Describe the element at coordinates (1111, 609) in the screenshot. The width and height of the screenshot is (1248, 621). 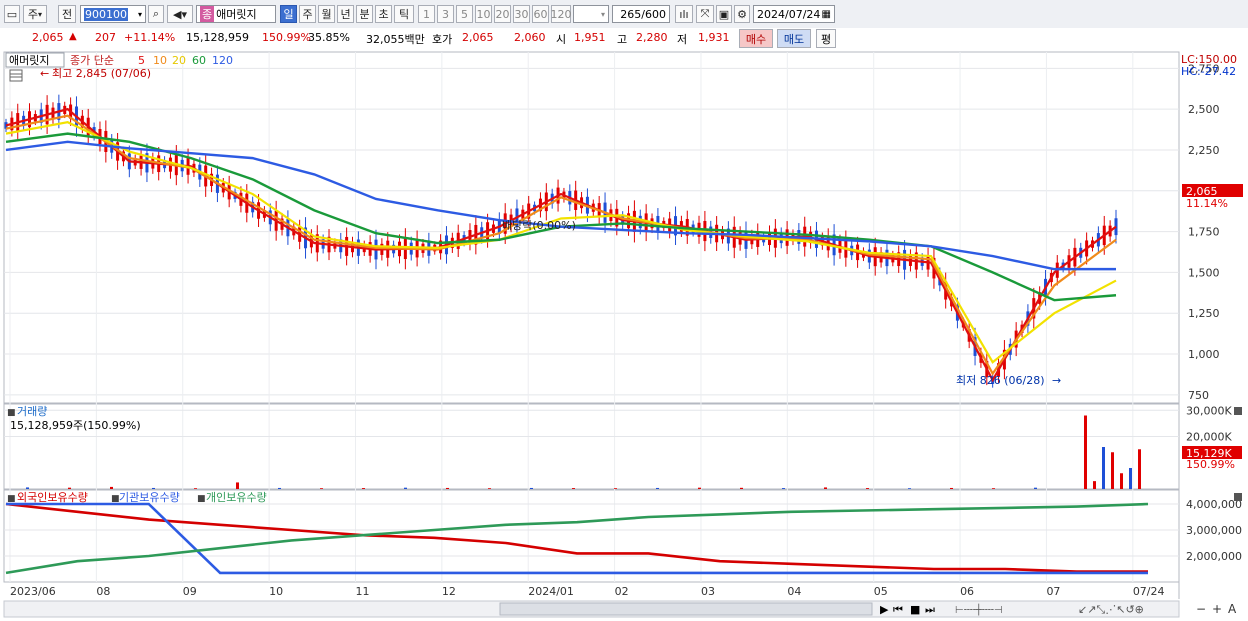
I see `drawing-tools-icon: ↙↗⤡⋰↖↺⊕` at that location.